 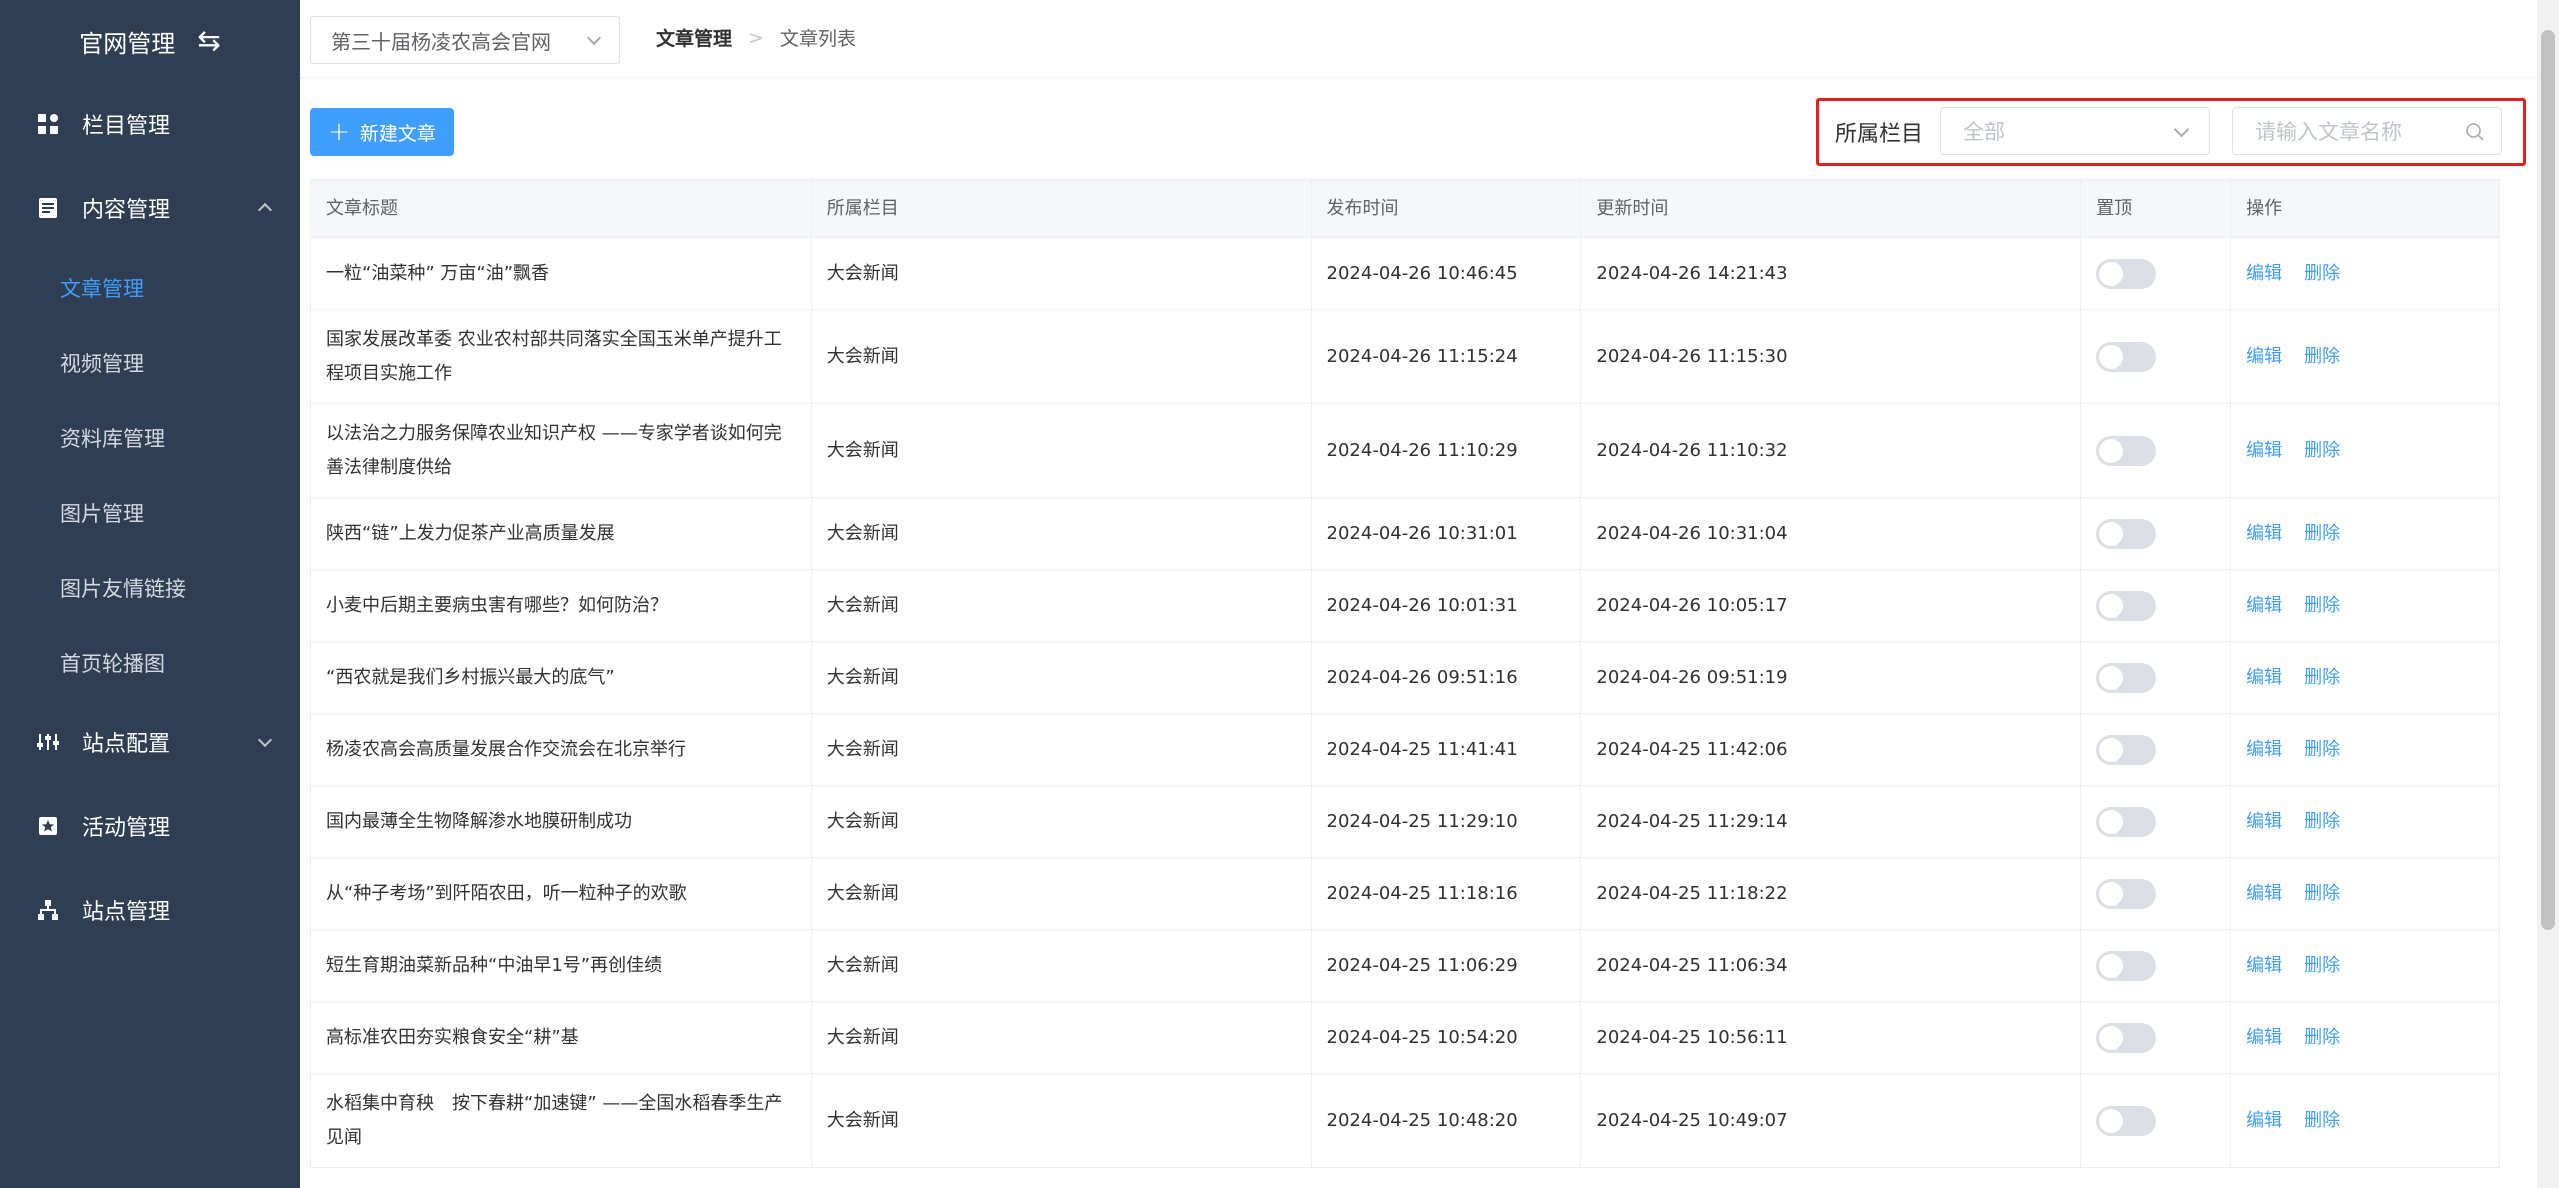 I want to click on menu-item-sites: 站点管理, so click(x=150, y=910).